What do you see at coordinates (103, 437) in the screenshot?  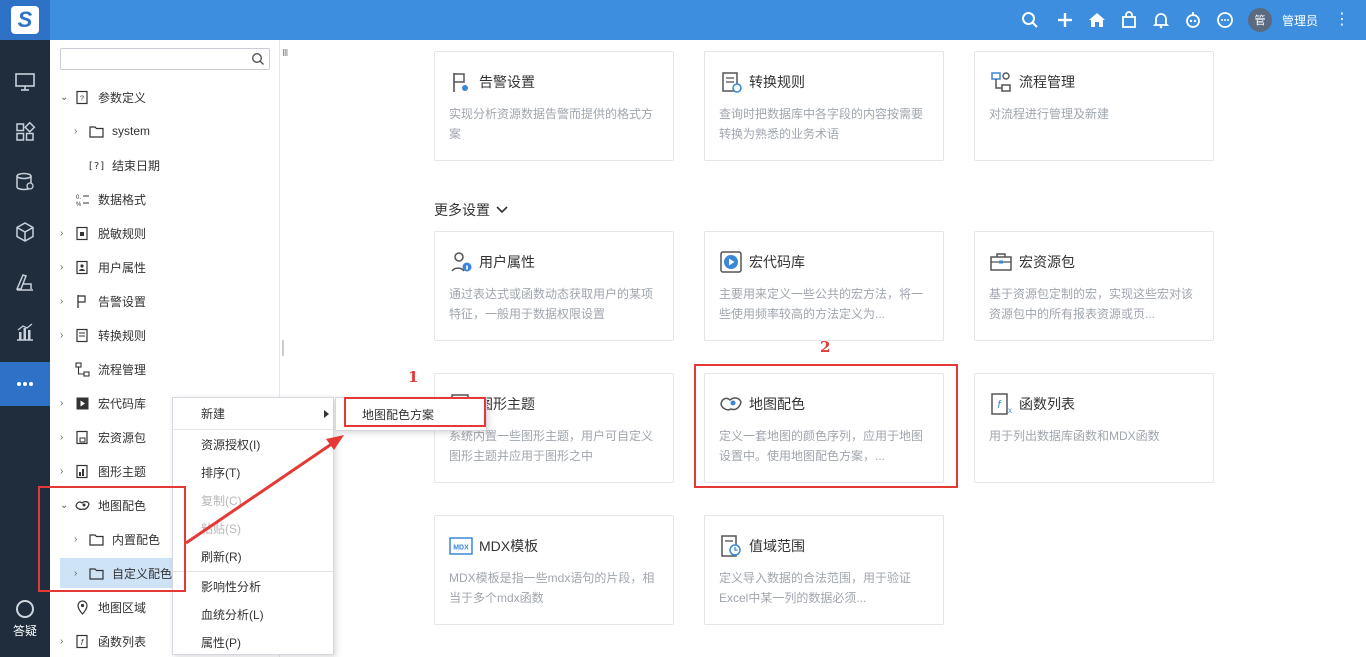 I see `tree-node-macro-pkg: › 宏资源包` at bounding box center [103, 437].